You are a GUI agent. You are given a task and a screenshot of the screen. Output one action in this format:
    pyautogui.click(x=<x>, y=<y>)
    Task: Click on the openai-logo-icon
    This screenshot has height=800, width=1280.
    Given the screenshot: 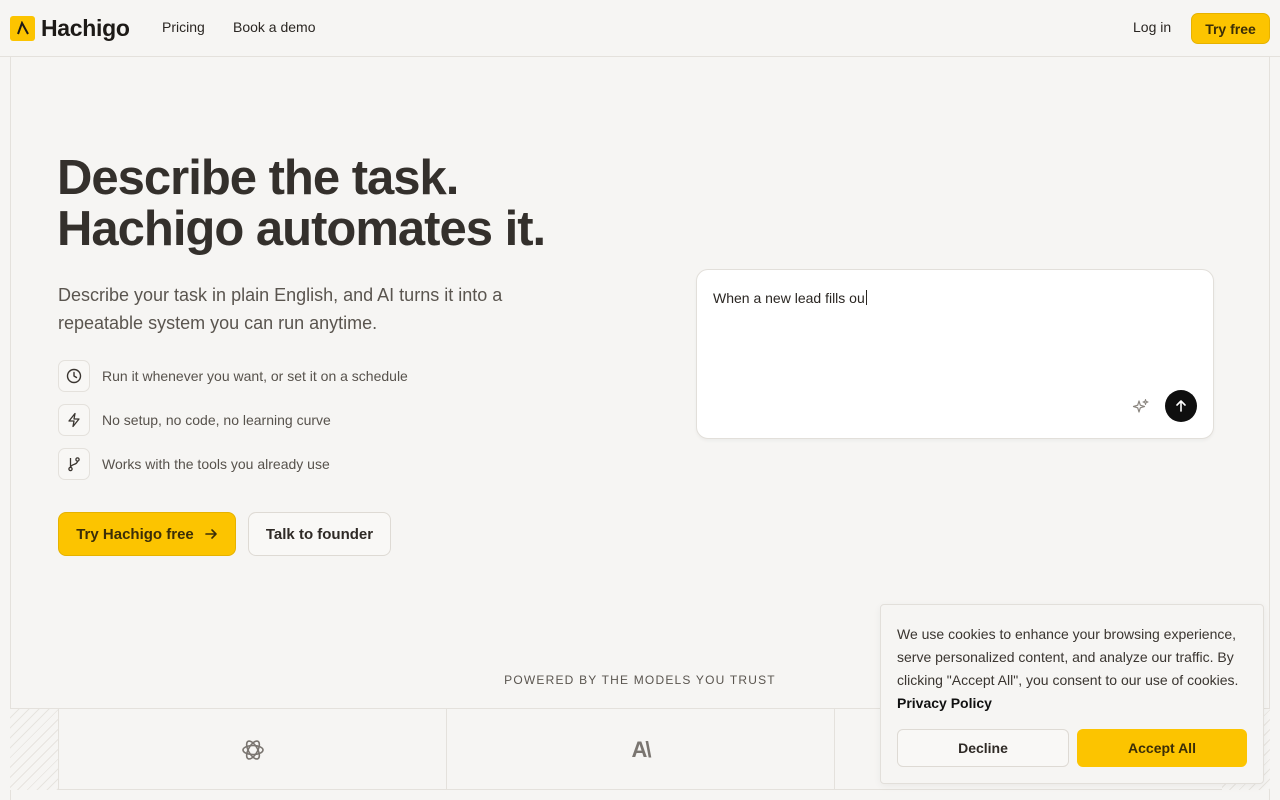 What is the action you would take?
    pyautogui.click(x=253, y=750)
    